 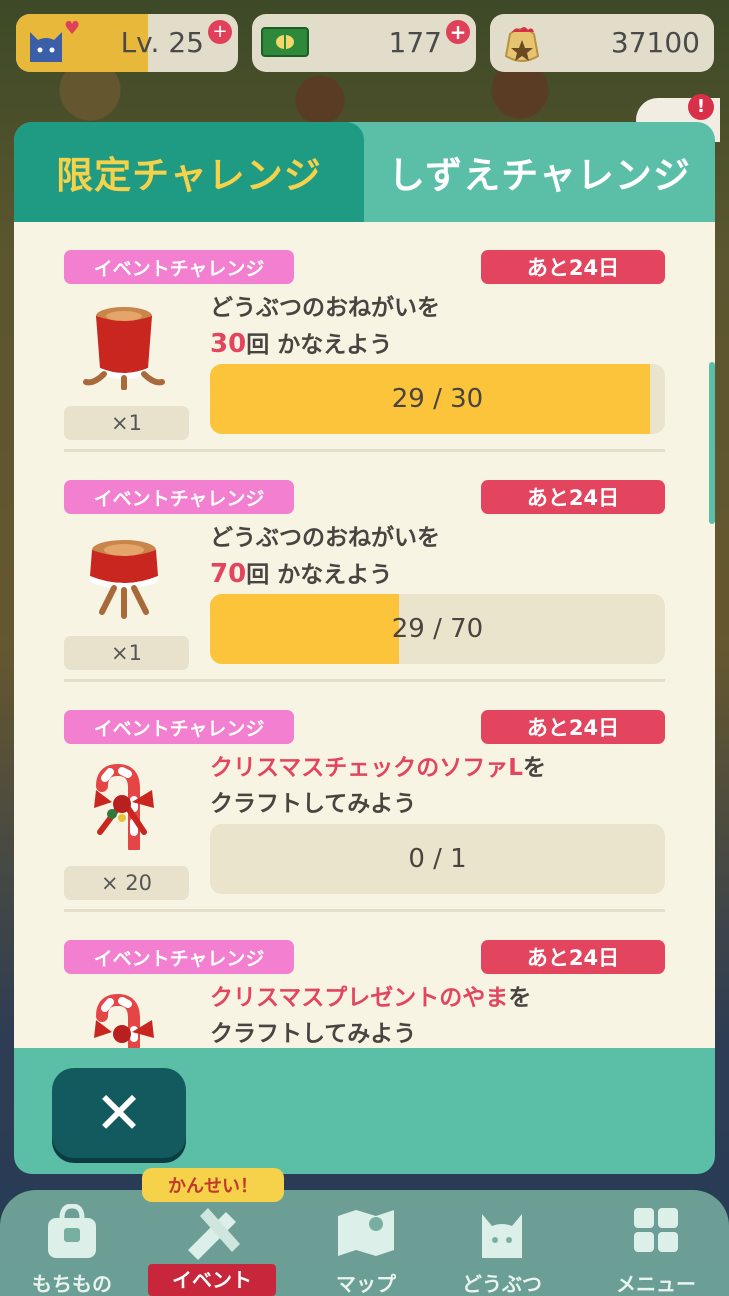 What do you see at coordinates (46, 47) in the screenshot?
I see `cat-face-icon` at bounding box center [46, 47].